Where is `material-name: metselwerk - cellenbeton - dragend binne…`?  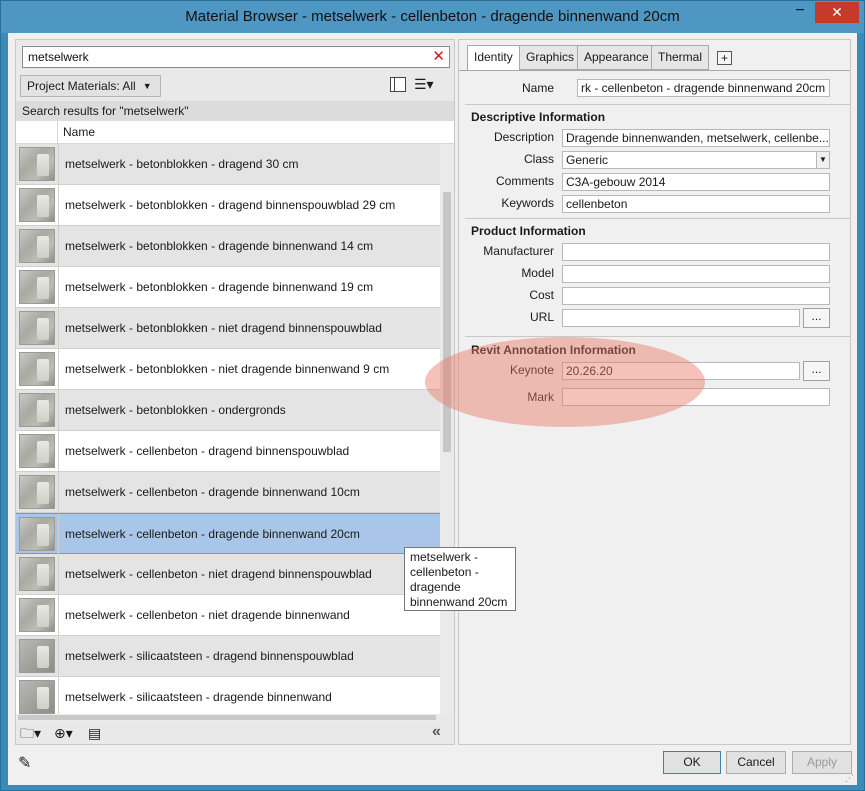 material-name: metselwerk - cellenbeton - dragend binne… is located at coordinates (207, 451).